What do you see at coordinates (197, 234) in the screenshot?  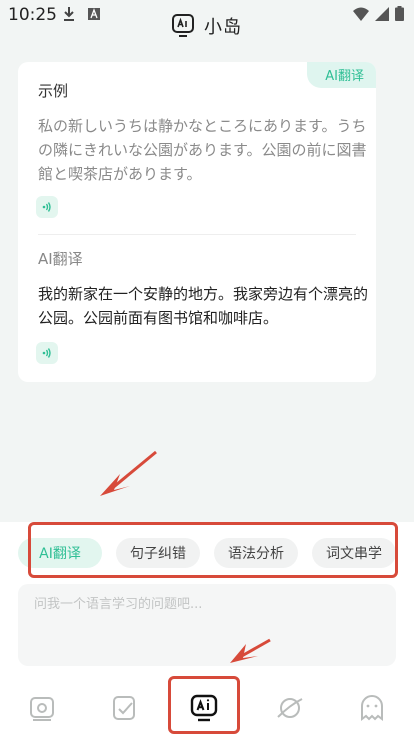 I see `divider` at bounding box center [197, 234].